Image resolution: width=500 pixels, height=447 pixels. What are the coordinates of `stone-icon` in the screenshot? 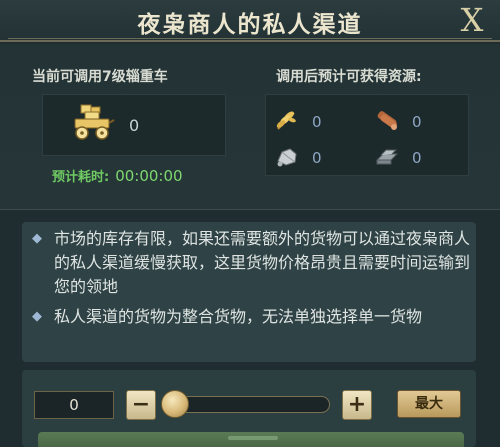 It's located at (287, 157).